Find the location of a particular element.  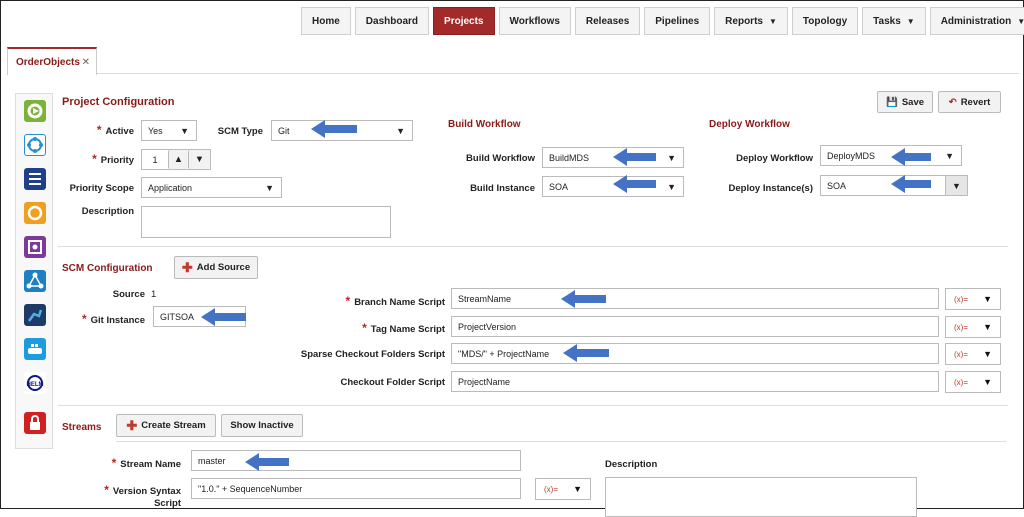

build-workflow-title: Build Workflow is located at coordinates (484, 124).